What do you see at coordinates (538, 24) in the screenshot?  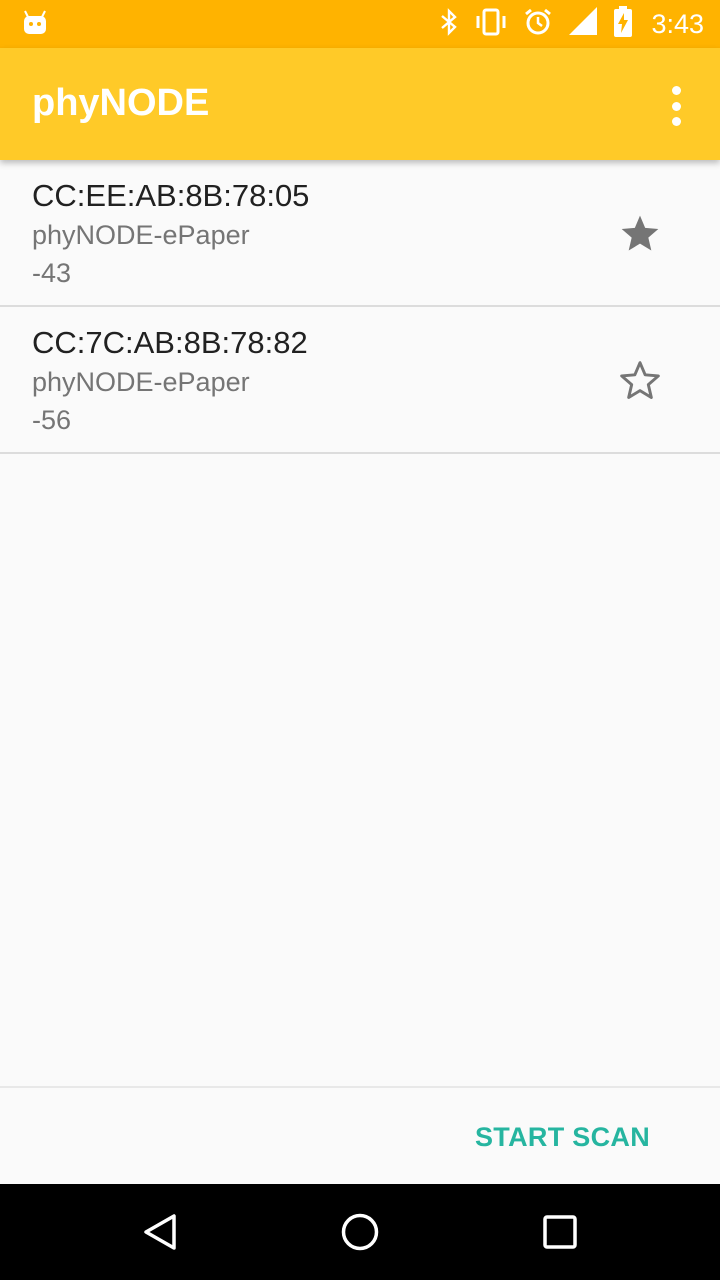 I see `alarm-icon` at bounding box center [538, 24].